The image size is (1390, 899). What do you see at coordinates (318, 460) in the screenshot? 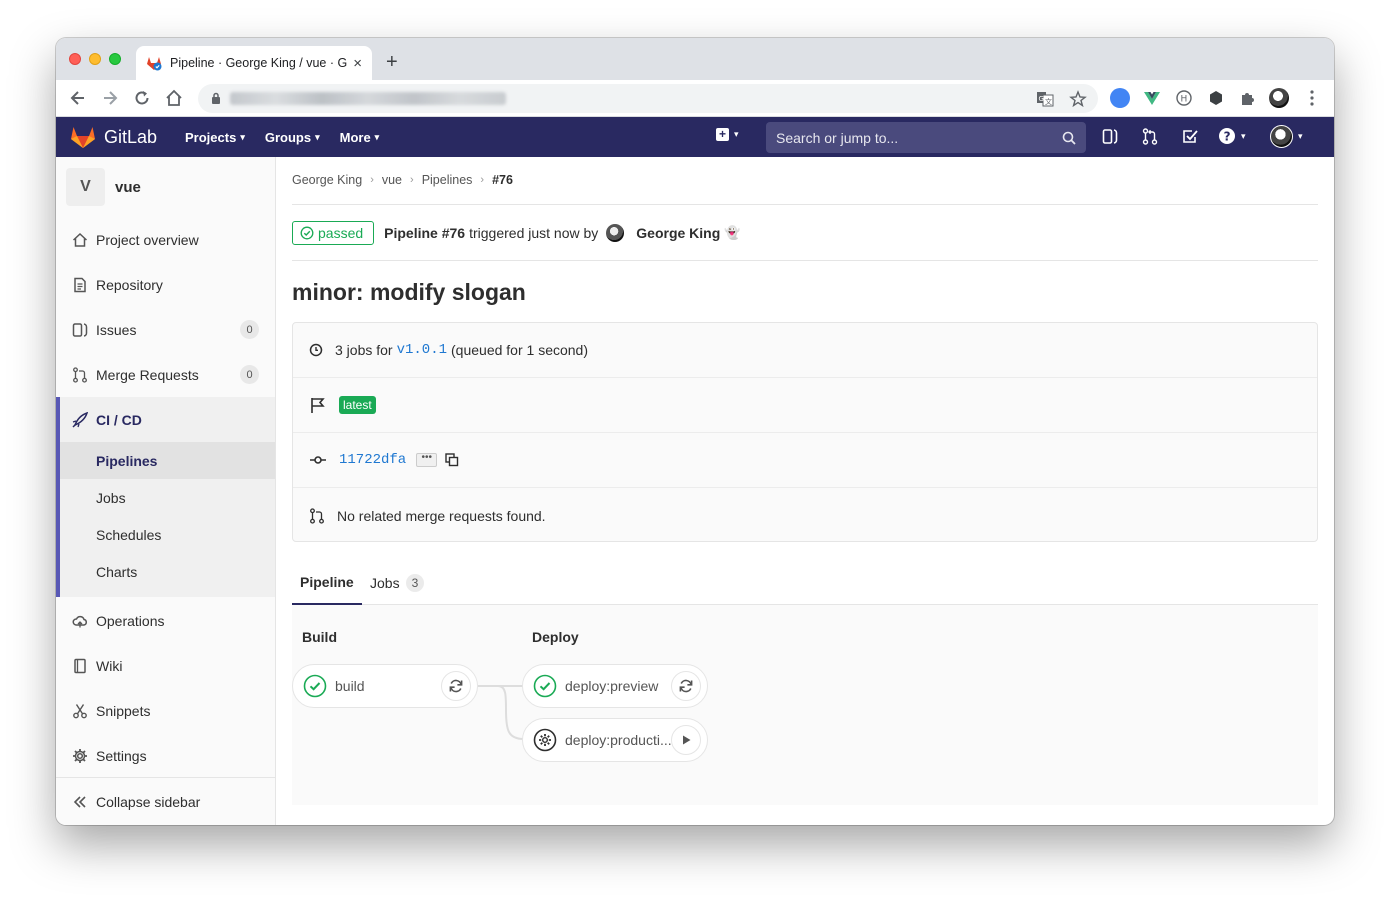
I see `commit-icon` at bounding box center [318, 460].